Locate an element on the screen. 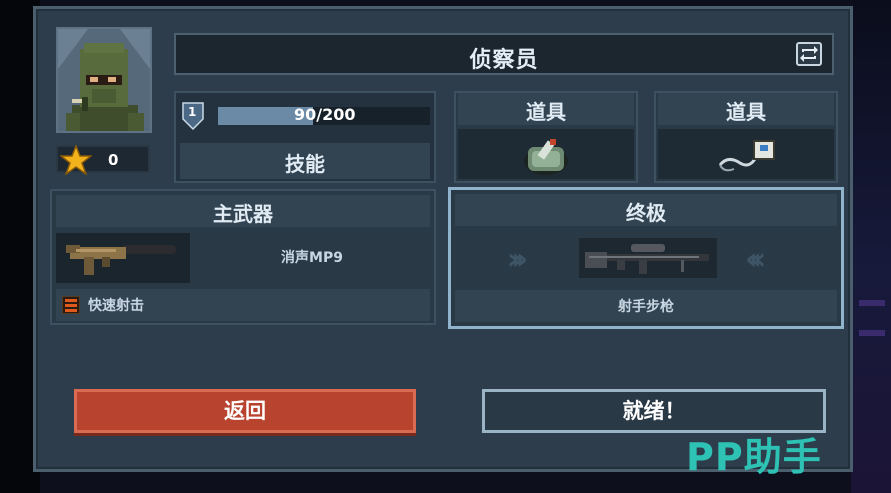 The width and height of the screenshot is (891, 493). skill-panel: 1 90/200 技能 is located at coordinates (305, 137).